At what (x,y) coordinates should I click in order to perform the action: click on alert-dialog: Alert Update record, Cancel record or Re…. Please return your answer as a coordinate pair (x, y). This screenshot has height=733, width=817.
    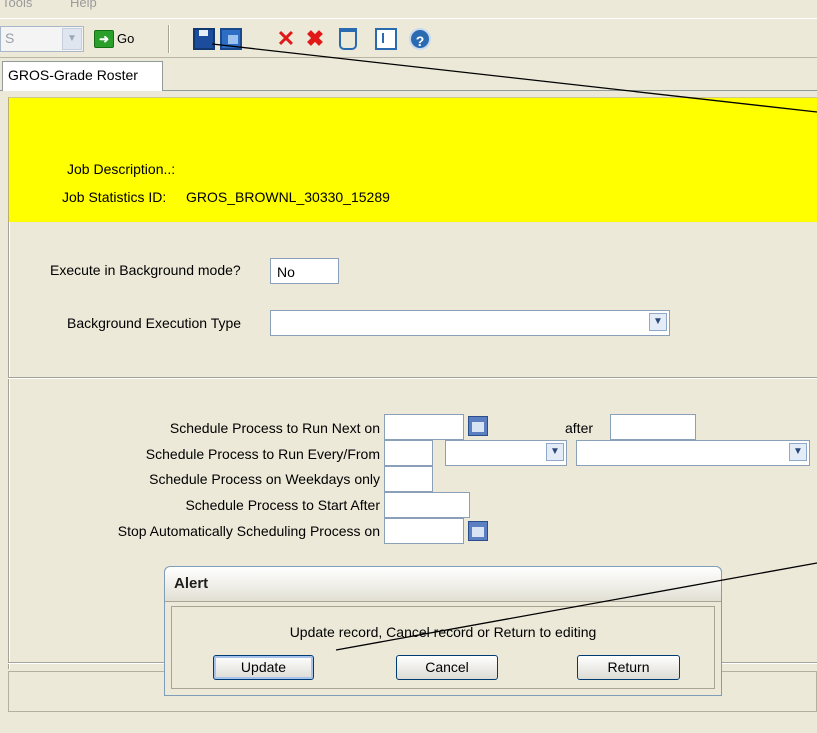
    Looking at the image, I should click on (443, 631).